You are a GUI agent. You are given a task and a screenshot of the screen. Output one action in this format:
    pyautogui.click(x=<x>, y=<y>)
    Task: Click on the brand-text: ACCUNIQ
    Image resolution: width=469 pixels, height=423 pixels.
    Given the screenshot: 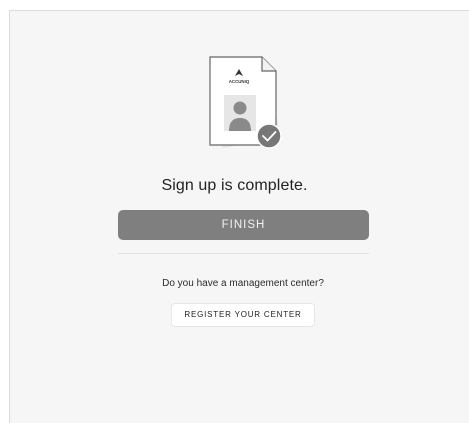 What is the action you would take?
    pyautogui.click(x=239, y=81)
    